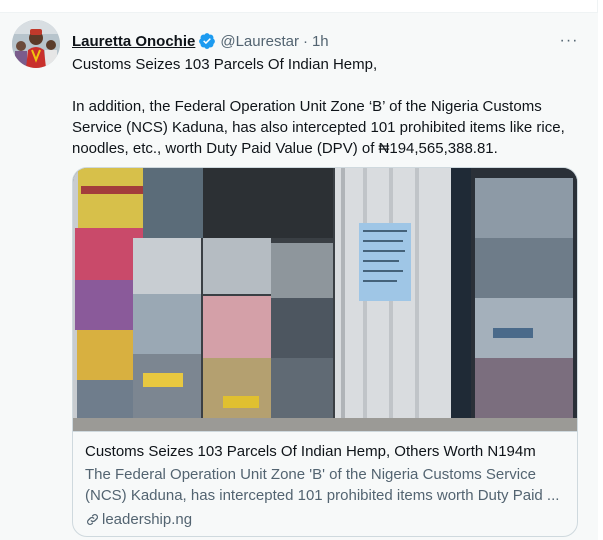 The width and height of the screenshot is (603, 540). Describe the element at coordinates (259, 41) in the screenshot. I see `author-handle: @Laurestar` at that location.